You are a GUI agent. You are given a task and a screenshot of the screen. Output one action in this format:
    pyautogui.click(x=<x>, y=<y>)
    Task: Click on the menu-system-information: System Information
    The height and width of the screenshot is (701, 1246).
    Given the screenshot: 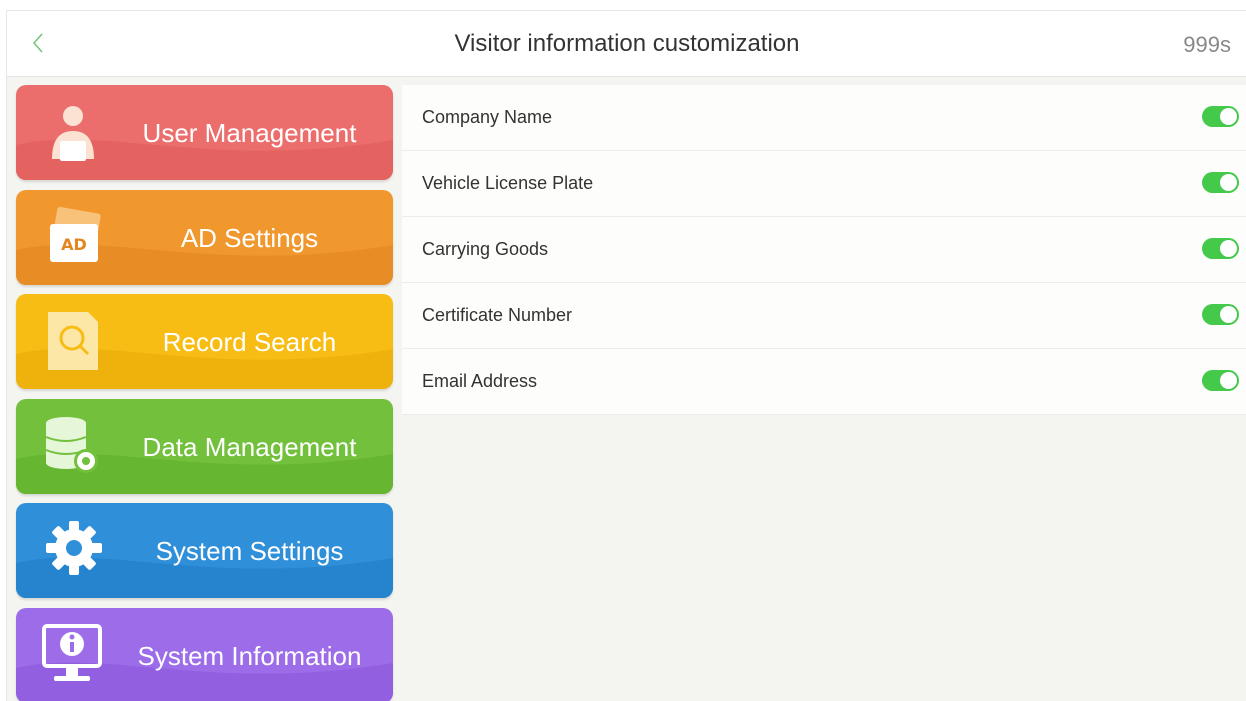 What is the action you would take?
    pyautogui.click(x=204, y=654)
    